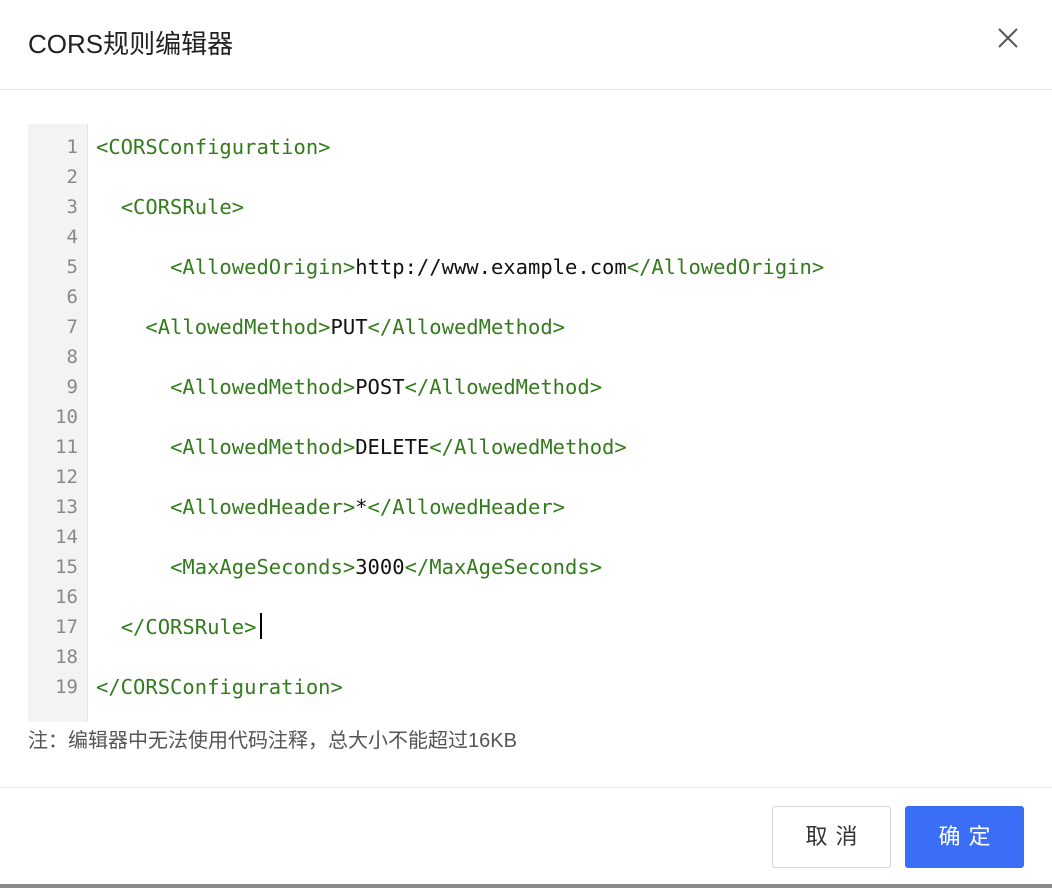 The width and height of the screenshot is (1052, 888). Describe the element at coordinates (66, 477) in the screenshot. I see `line-number: 12` at that location.